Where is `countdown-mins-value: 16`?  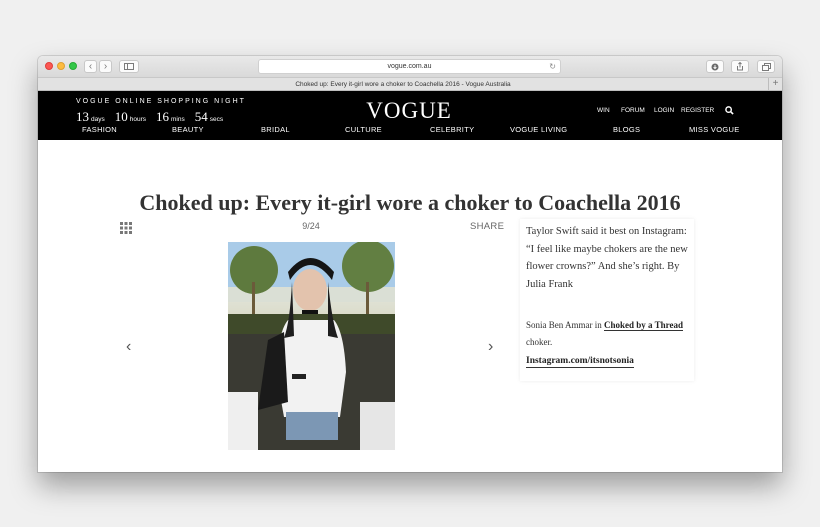 countdown-mins-value: 16 is located at coordinates (162, 116).